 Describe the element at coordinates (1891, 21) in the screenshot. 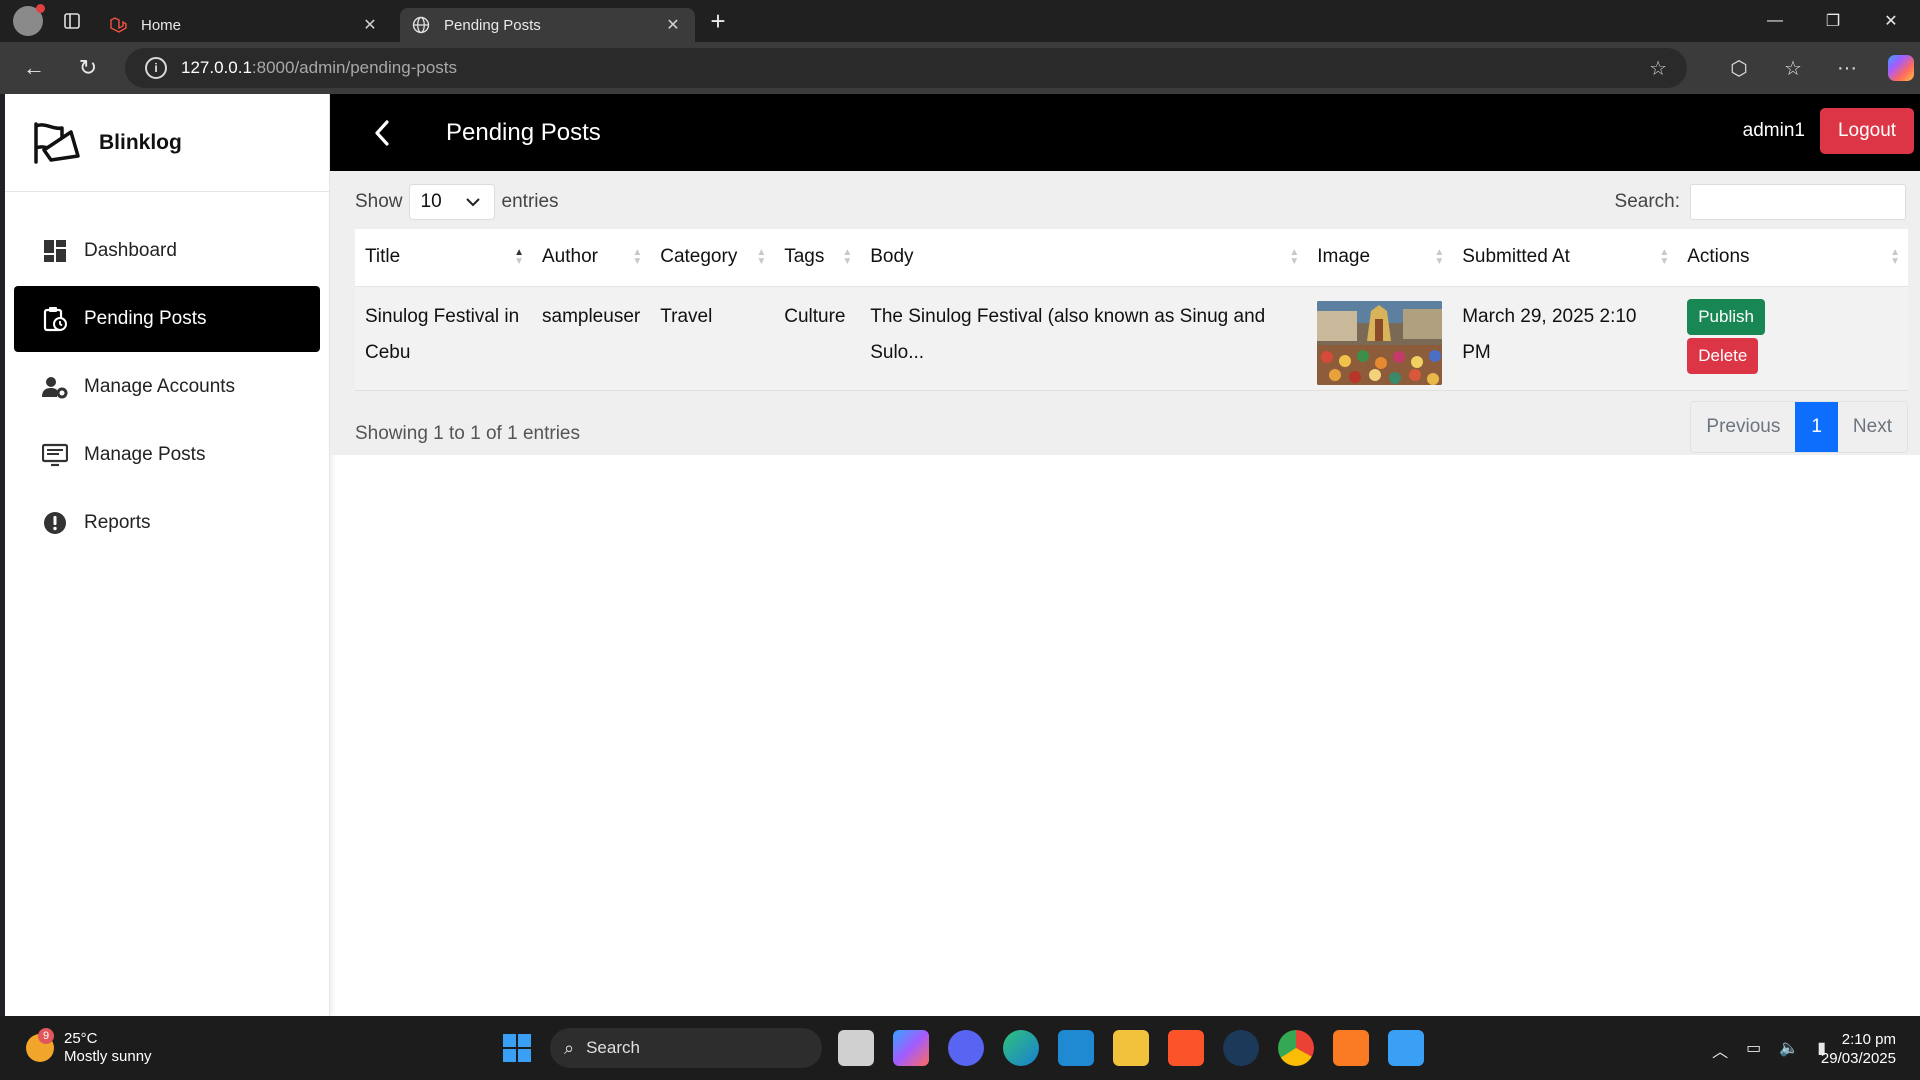

I see `close-window-icon: ✕` at that location.